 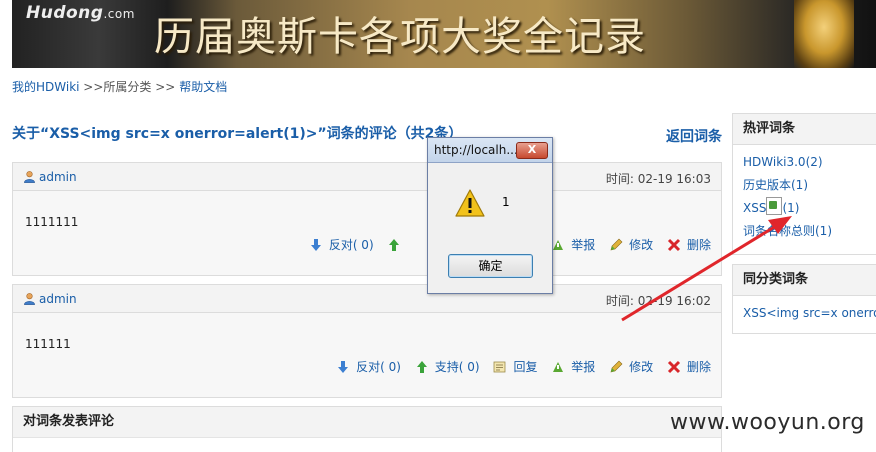 I want to click on dialog-ok-button: 确定, so click(x=490, y=266).